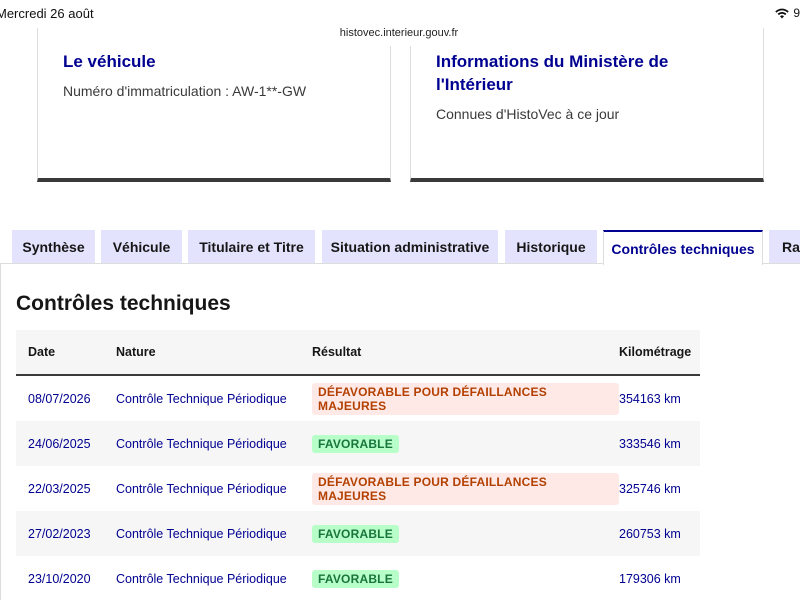 The height and width of the screenshot is (600, 800). I want to click on table-header: Date Nature Résultat Kilométrage, so click(358, 353).